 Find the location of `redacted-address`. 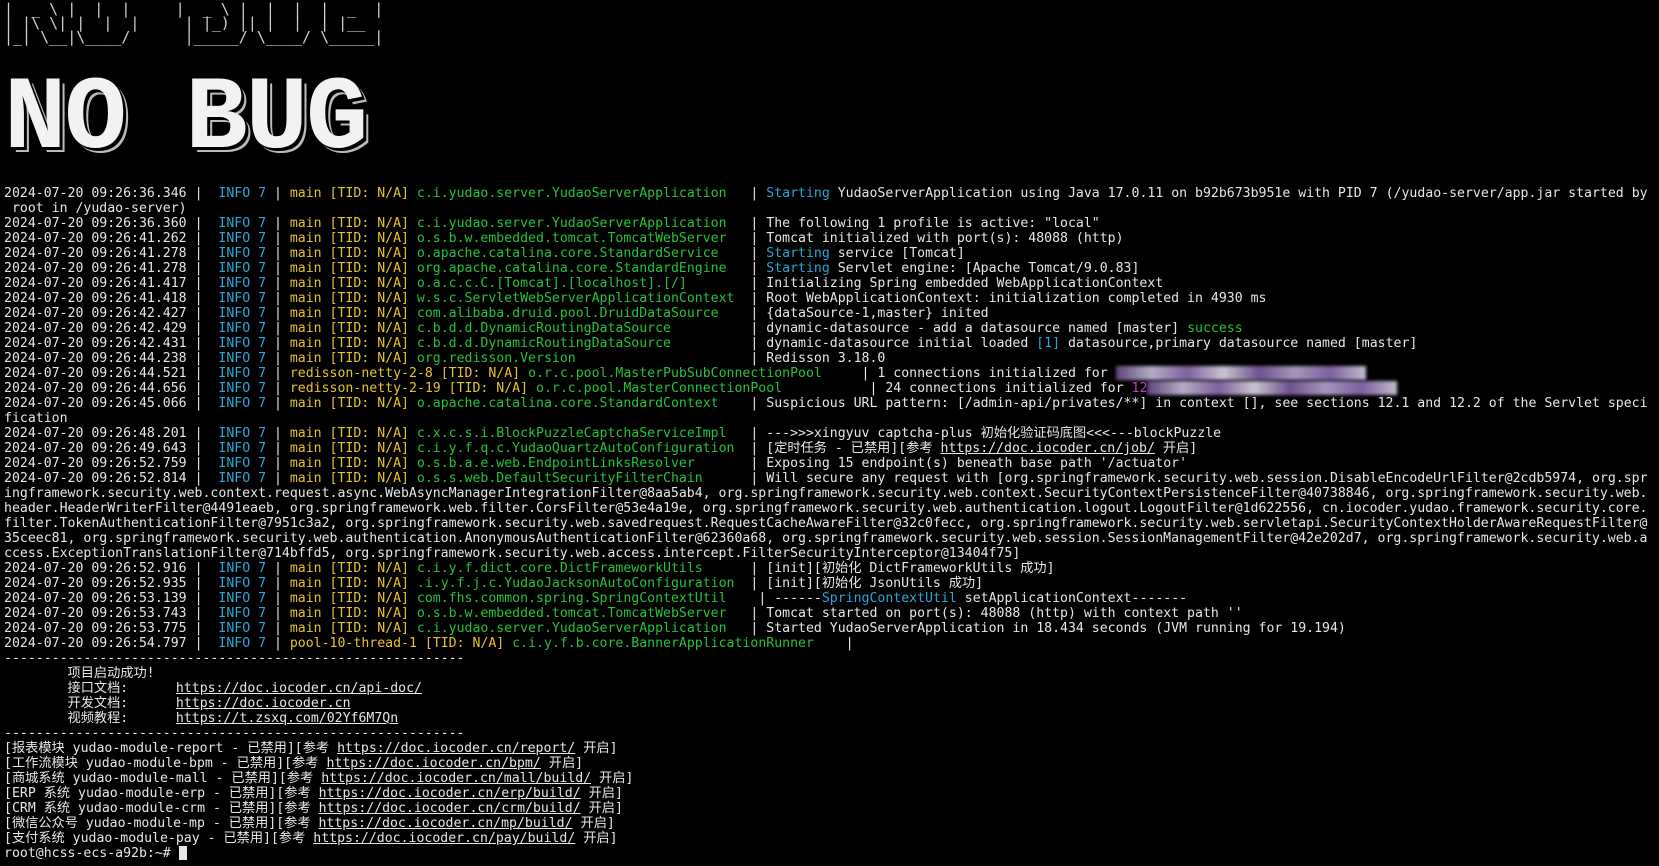

redacted-address is located at coordinates (1240, 373).